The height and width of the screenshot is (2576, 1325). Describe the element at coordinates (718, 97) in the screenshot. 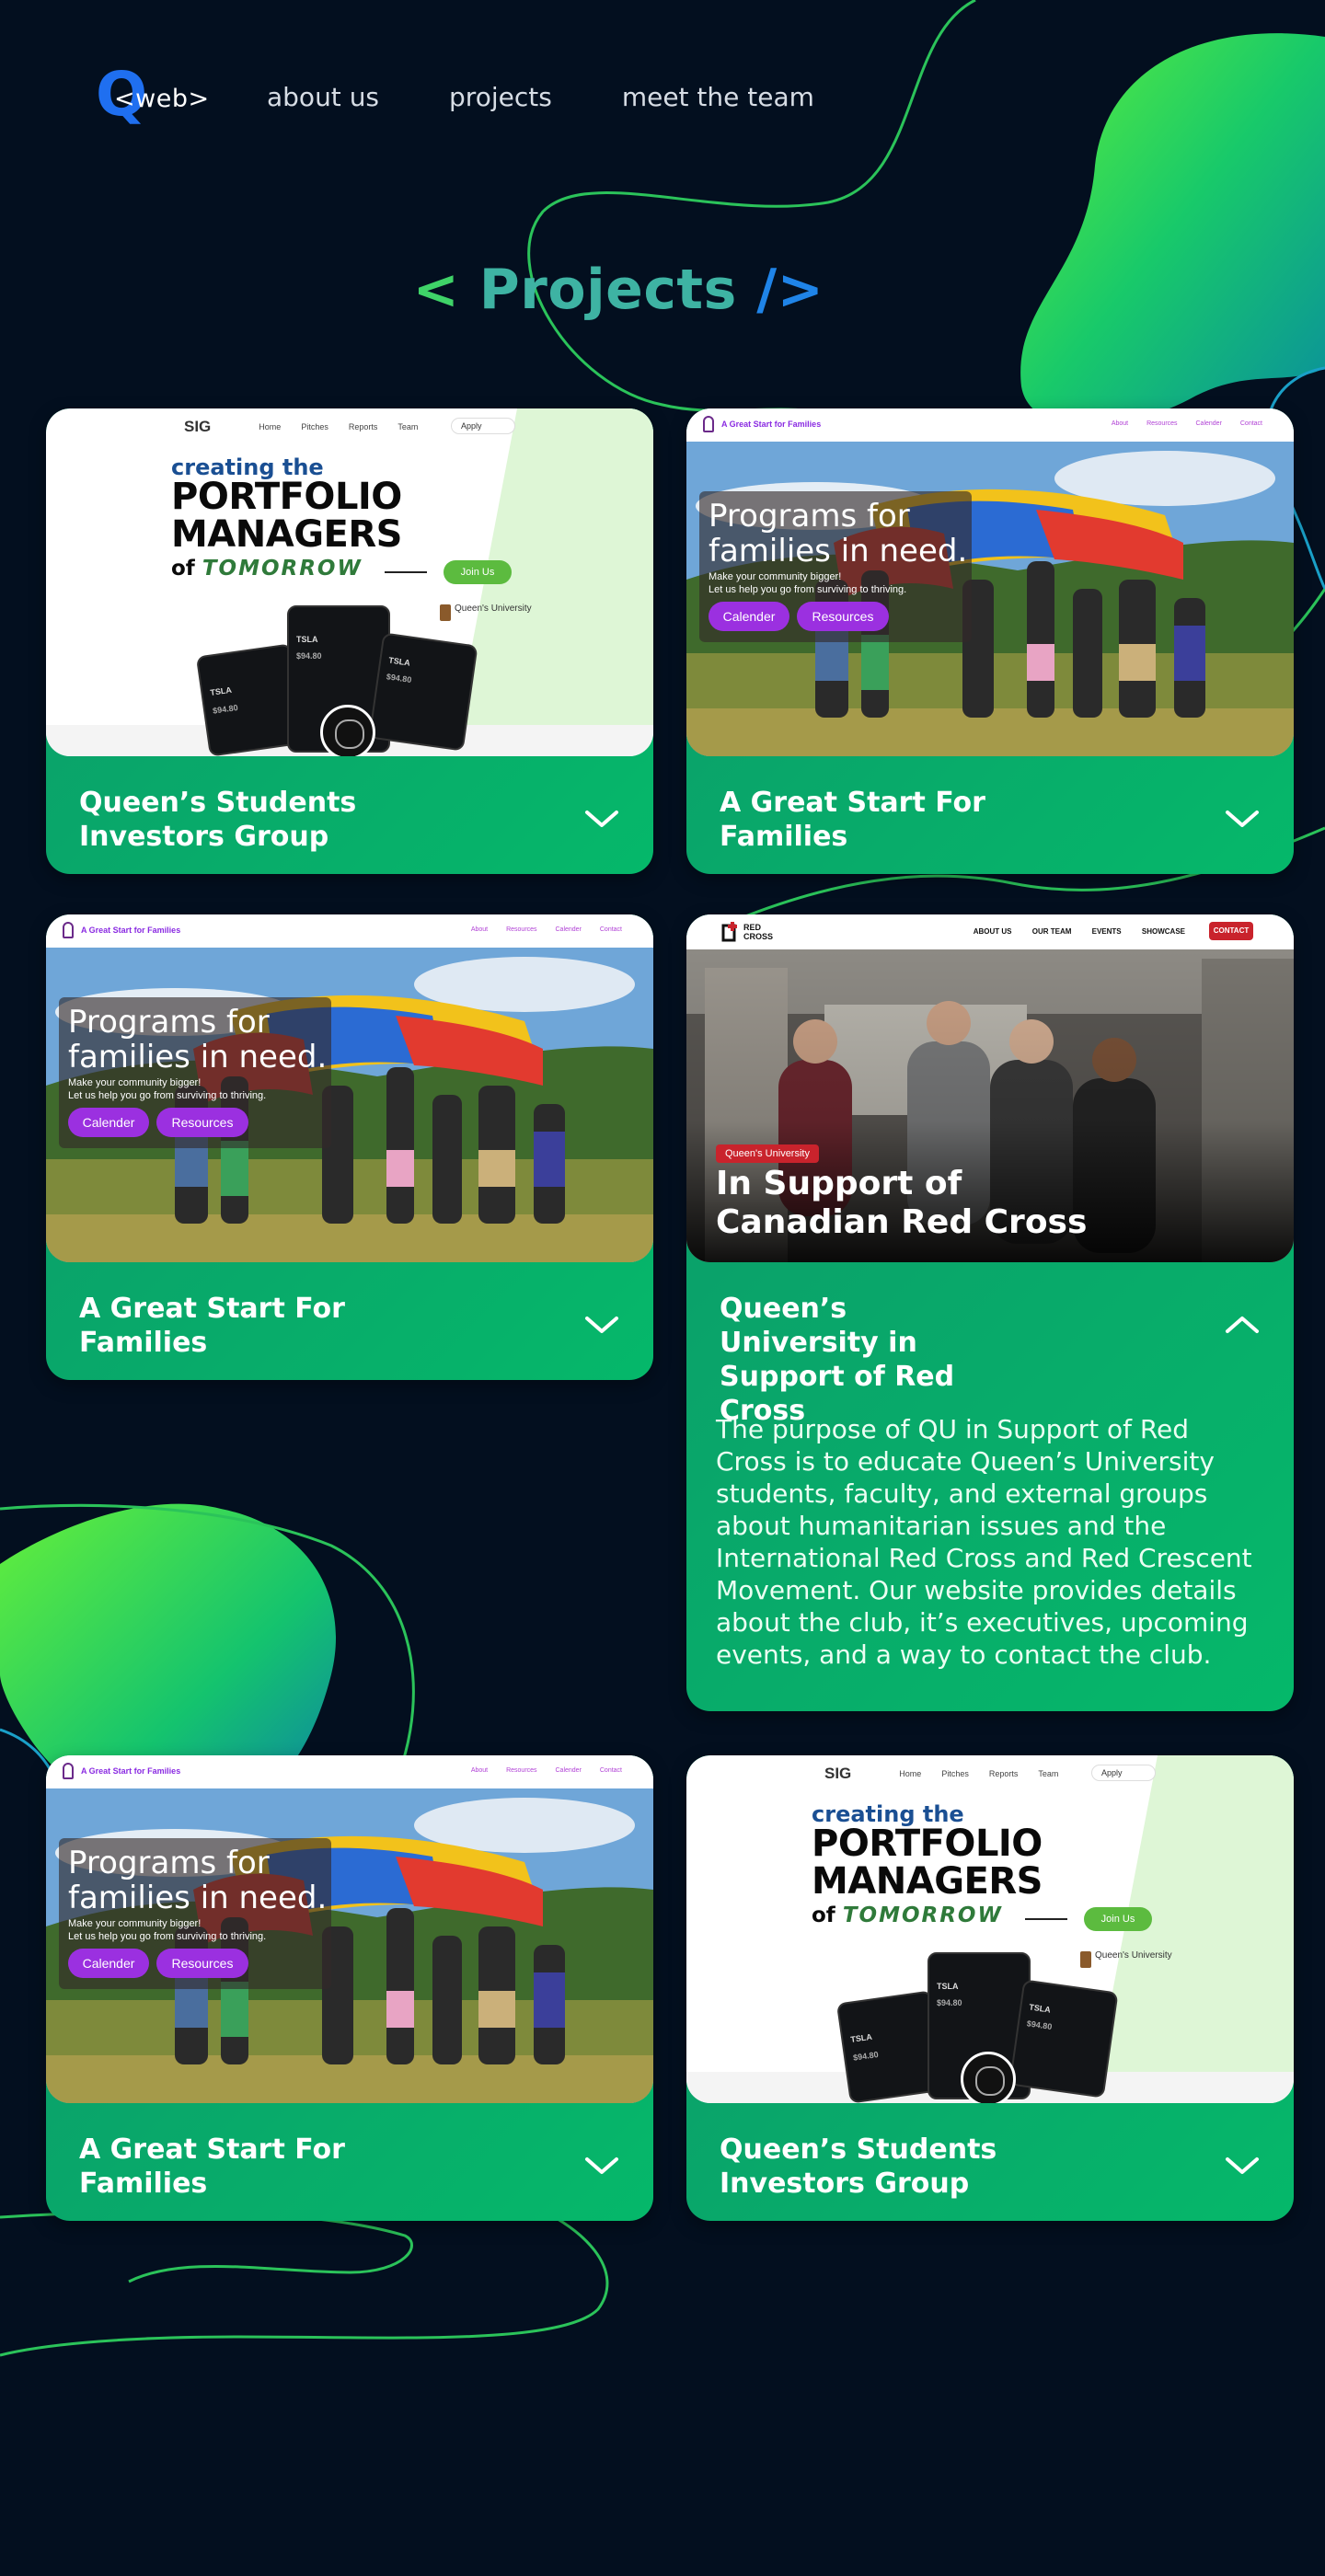

I see `nav-link-team: meet the team` at that location.